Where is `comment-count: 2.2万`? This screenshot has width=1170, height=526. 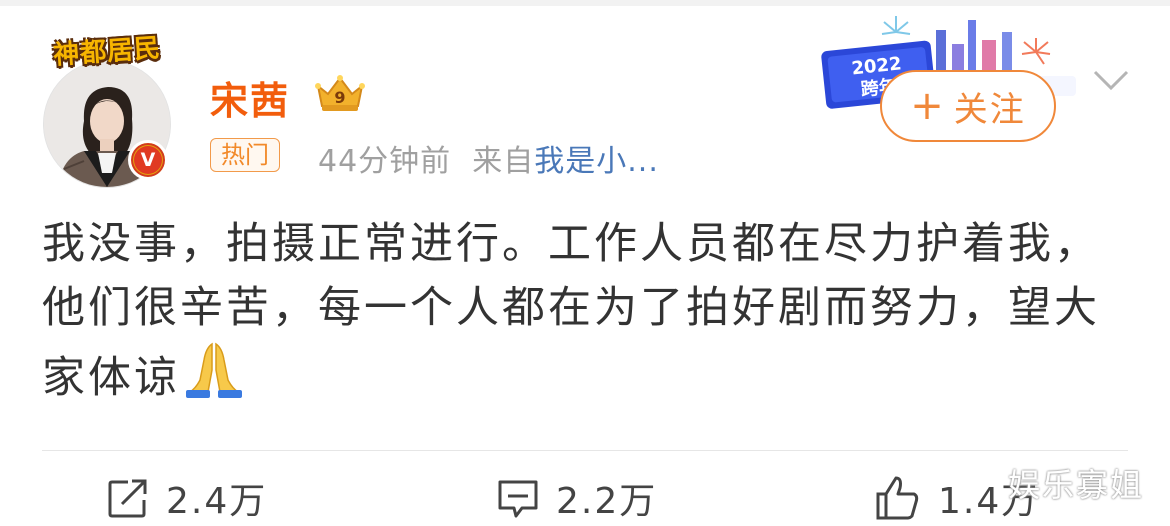 comment-count: 2.2万 is located at coordinates (607, 501).